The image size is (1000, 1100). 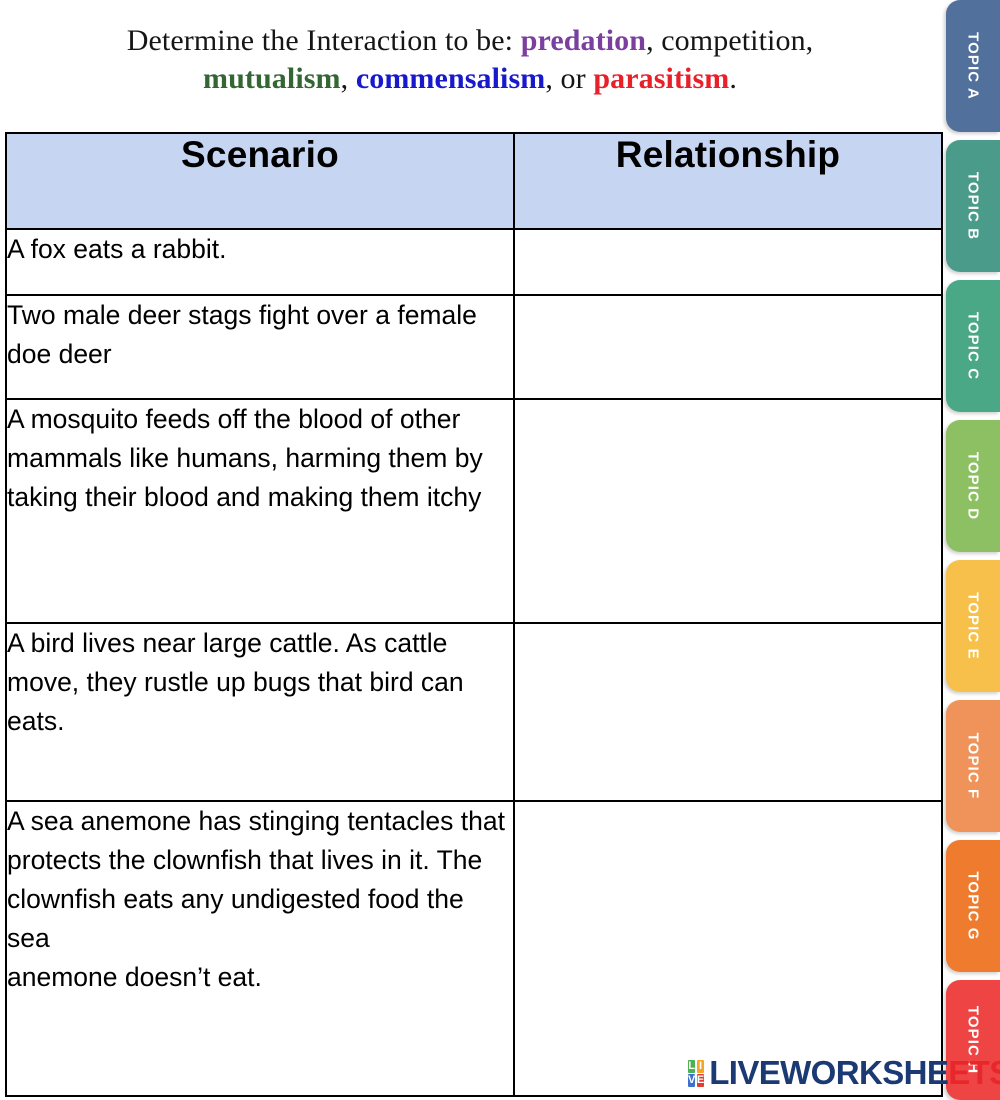 What do you see at coordinates (323, 40) in the screenshot?
I see `title-text-pre: Determine the Interaction to be:` at bounding box center [323, 40].